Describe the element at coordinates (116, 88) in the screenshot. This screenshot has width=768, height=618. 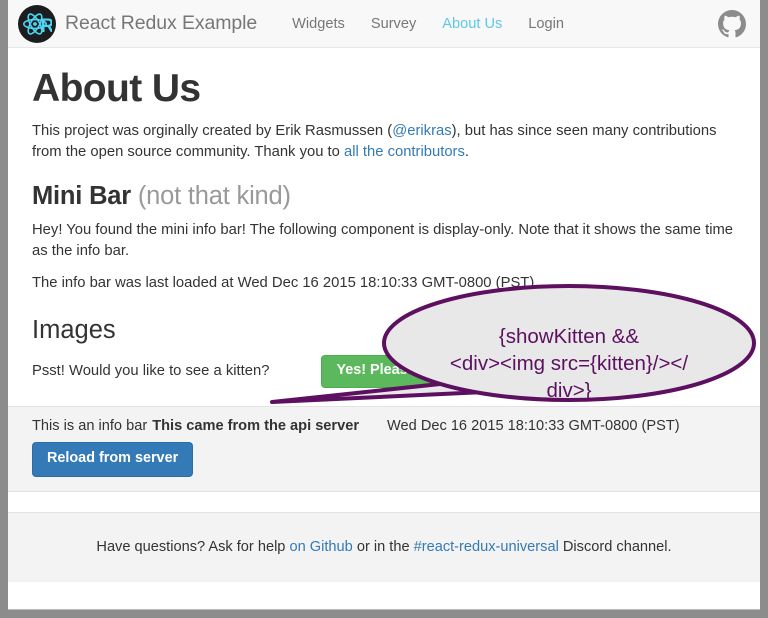
I see `page-title: About Us` at that location.